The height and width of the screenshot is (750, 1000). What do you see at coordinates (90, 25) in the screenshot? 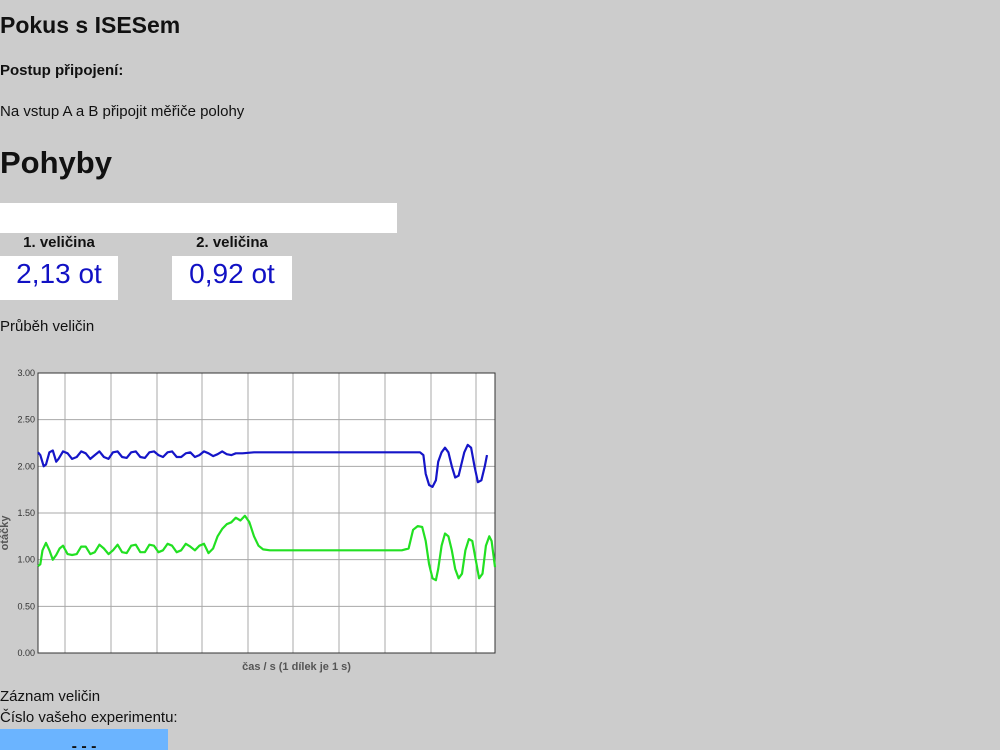
I see `page-title: Pokus s ISESem` at bounding box center [90, 25].